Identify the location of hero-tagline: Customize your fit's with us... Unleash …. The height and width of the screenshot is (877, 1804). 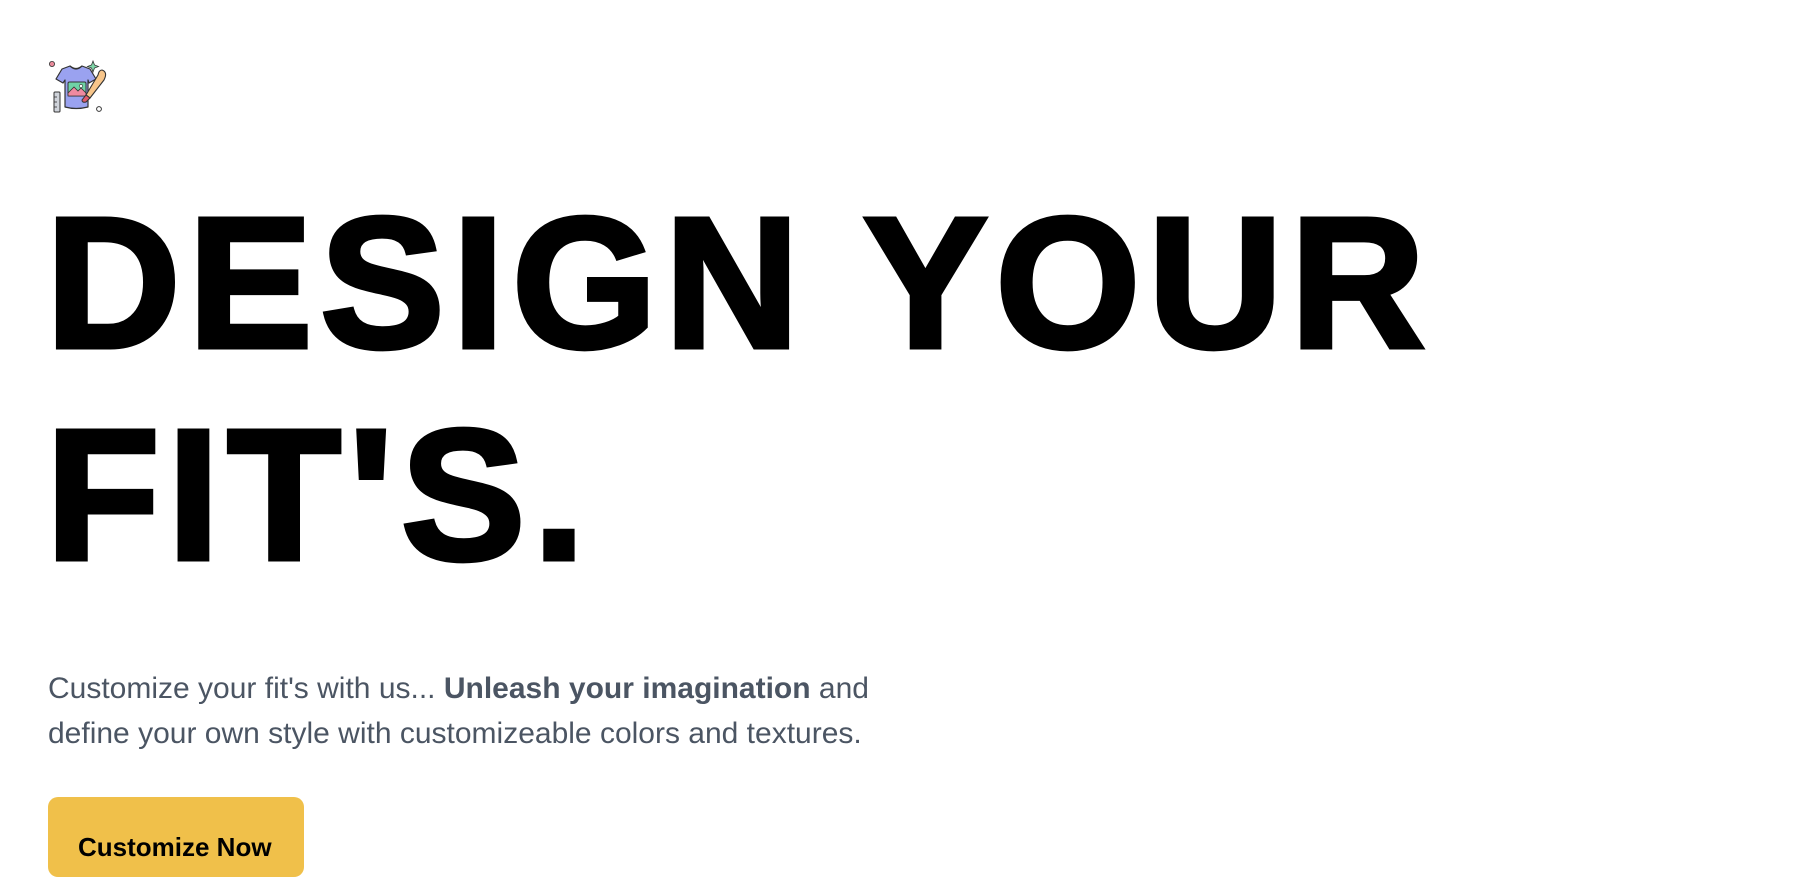
(478, 711).